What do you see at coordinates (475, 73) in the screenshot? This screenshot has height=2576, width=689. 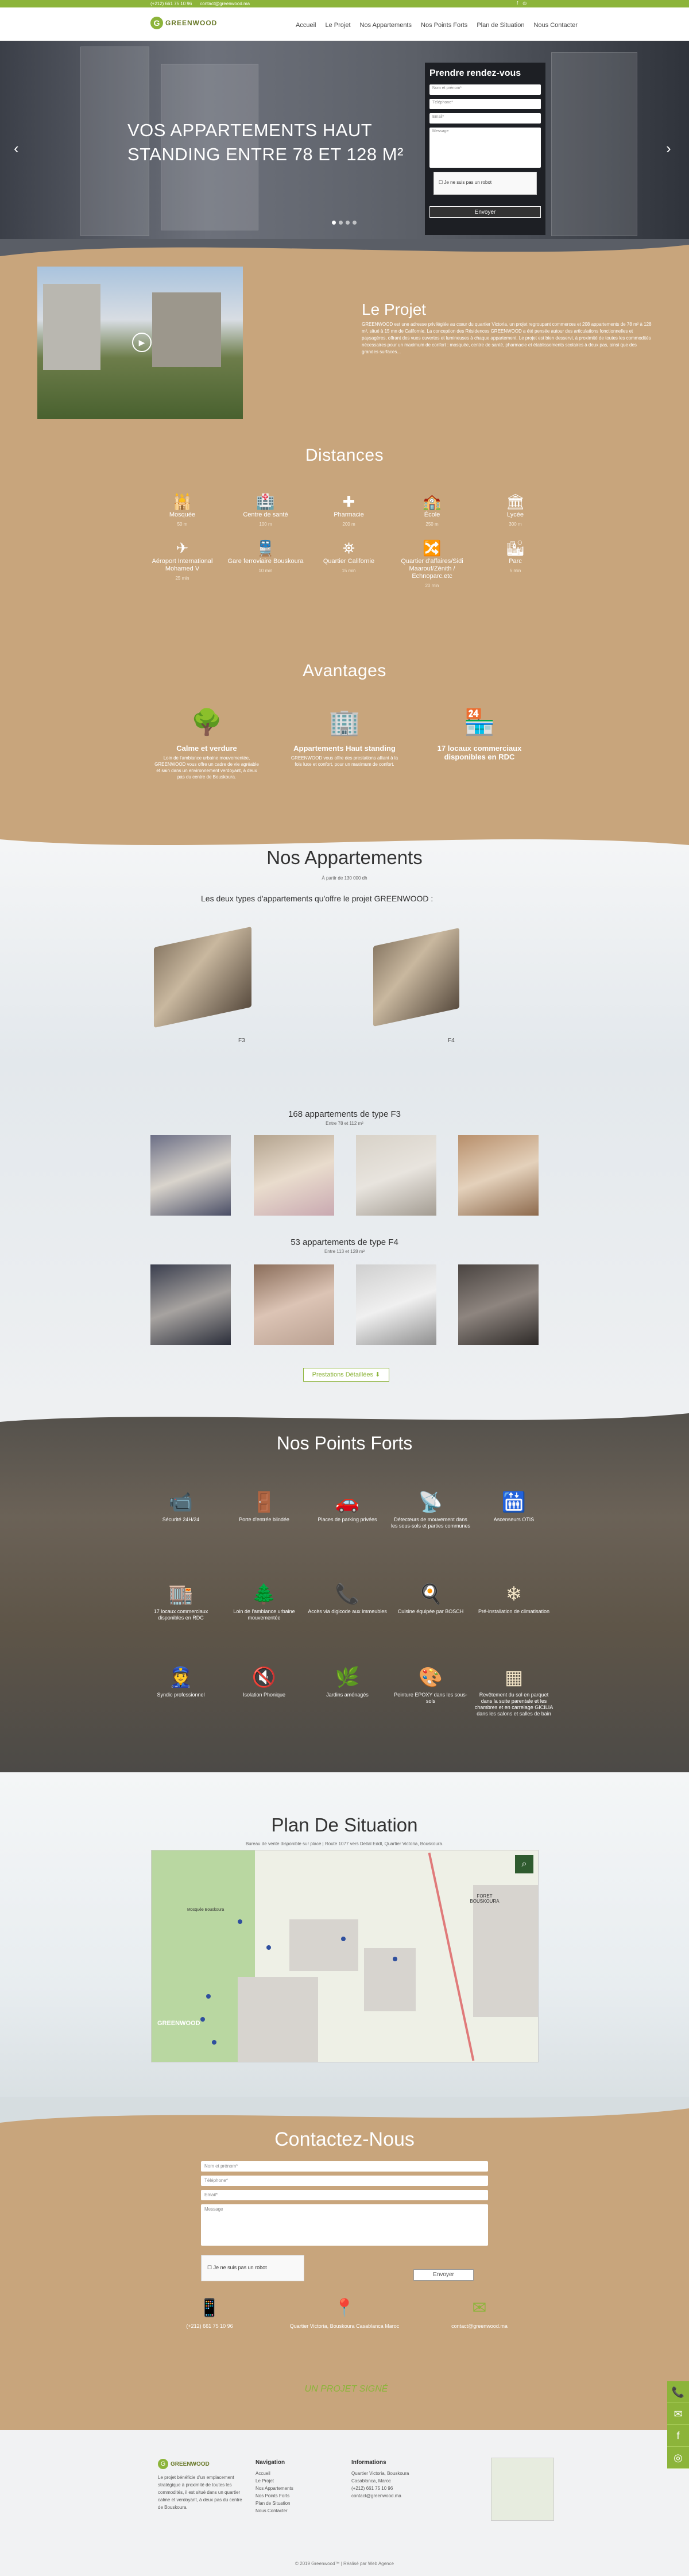 I see `appointment-form-title: Prendre rendez-vous` at bounding box center [475, 73].